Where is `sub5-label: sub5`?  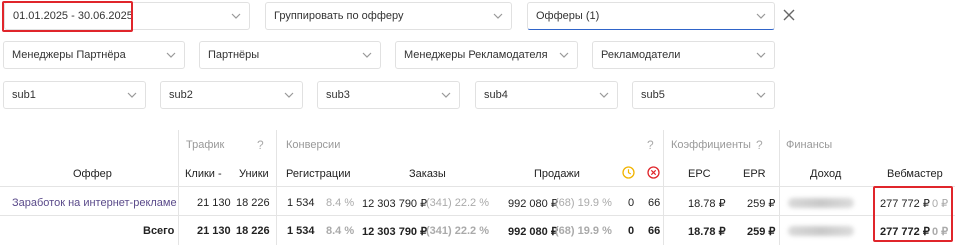
sub5-label: sub5 is located at coordinates (653, 95).